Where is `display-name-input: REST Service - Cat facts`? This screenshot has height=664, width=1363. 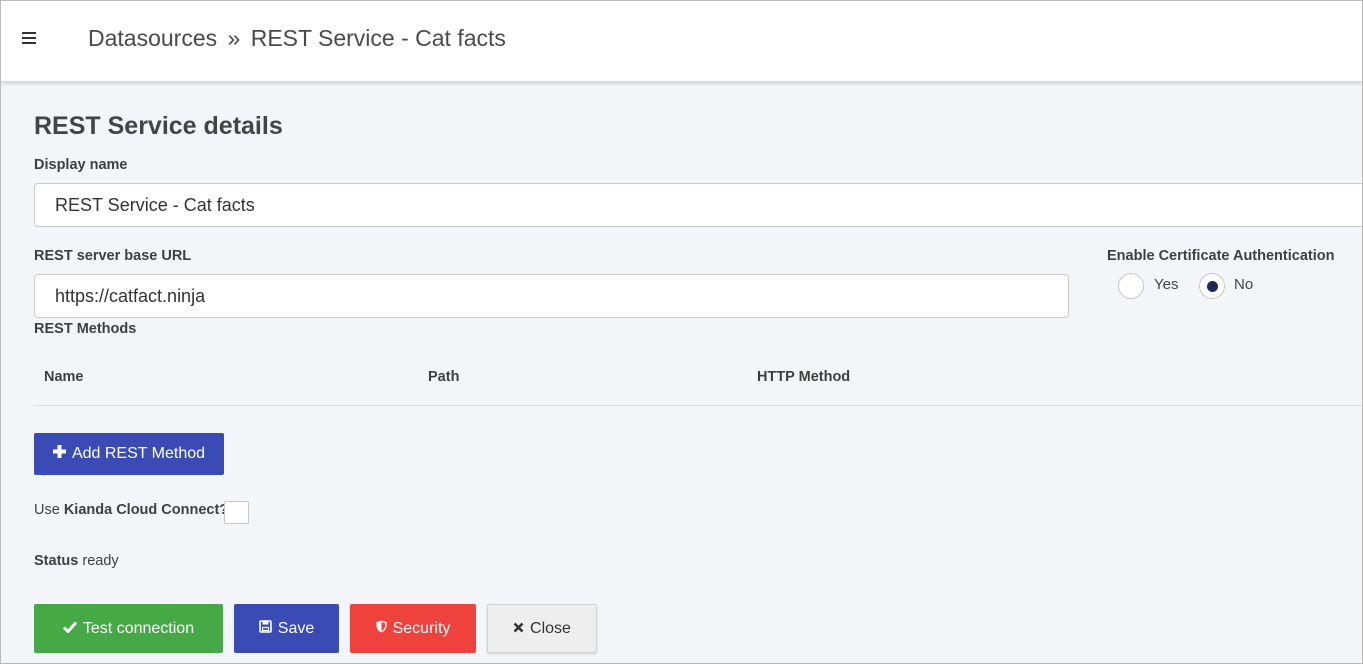
display-name-input: REST Service - Cat facts is located at coordinates (698, 205).